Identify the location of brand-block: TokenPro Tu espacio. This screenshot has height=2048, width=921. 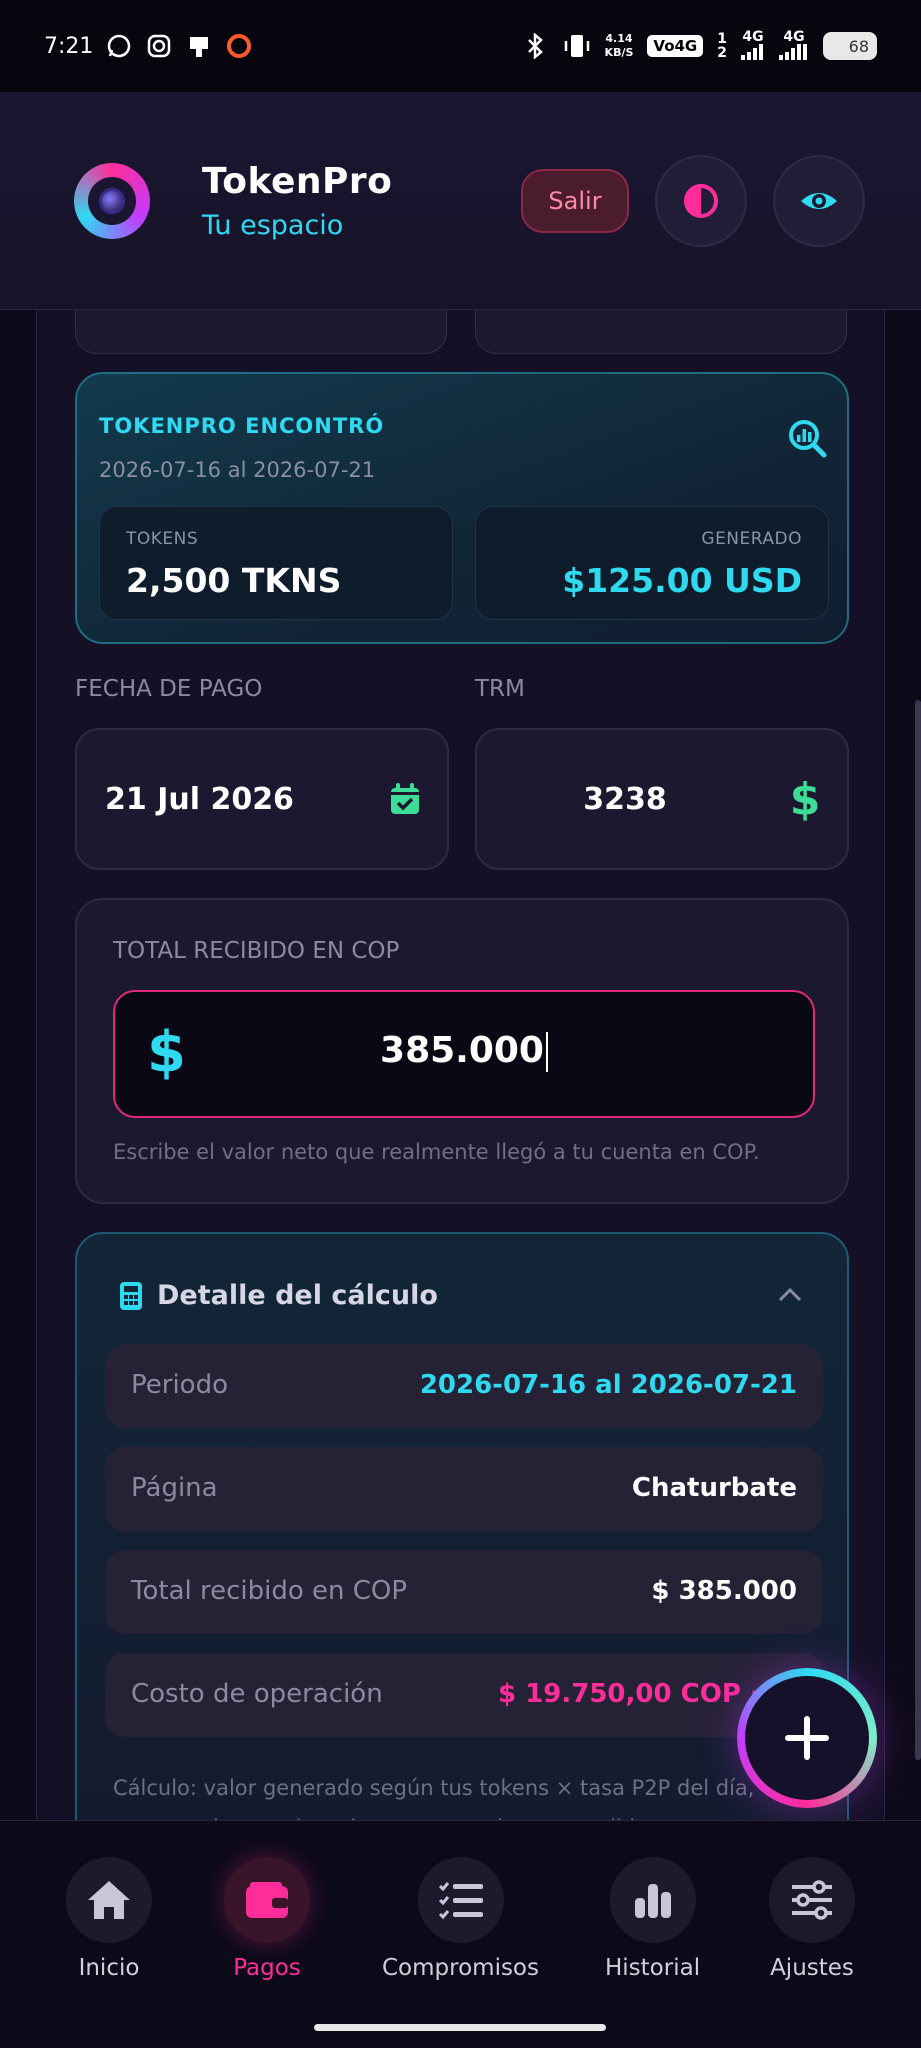
(297, 201).